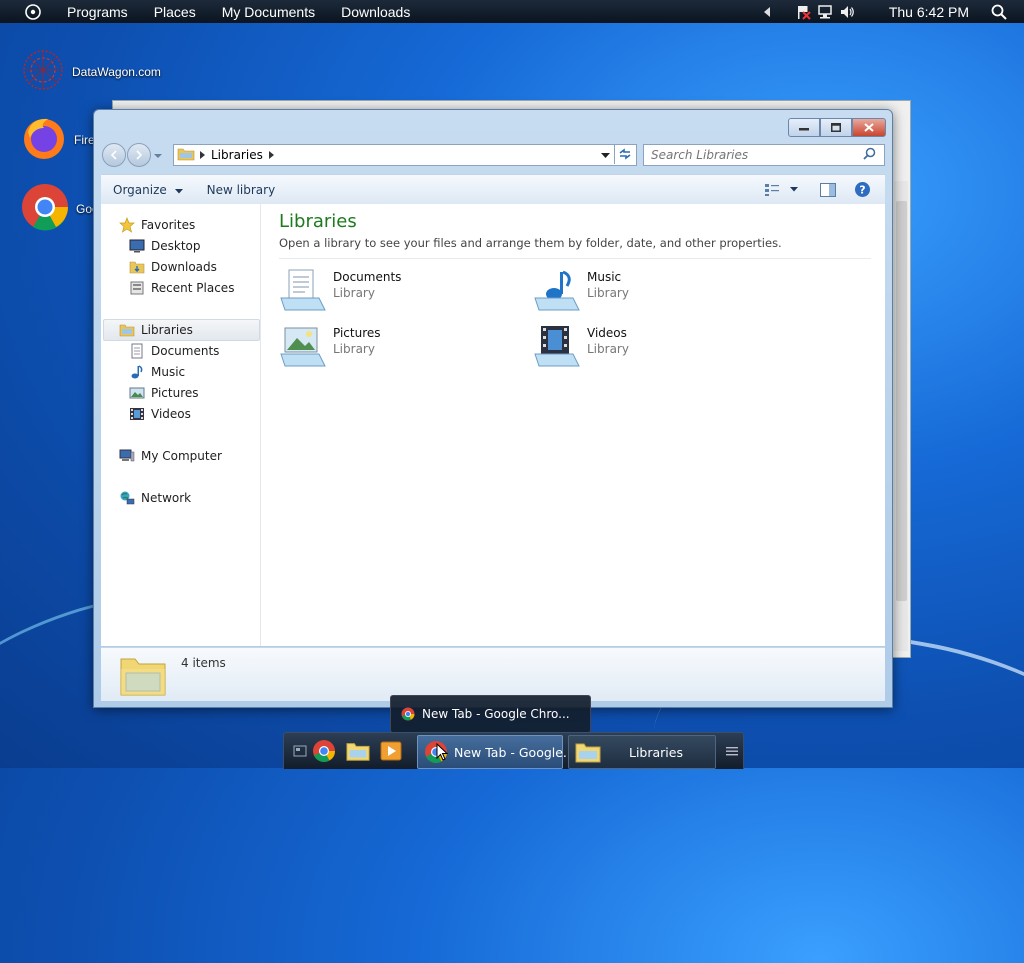  Describe the element at coordinates (767, 12) in the screenshot. I see `tray-expand-icon` at that location.